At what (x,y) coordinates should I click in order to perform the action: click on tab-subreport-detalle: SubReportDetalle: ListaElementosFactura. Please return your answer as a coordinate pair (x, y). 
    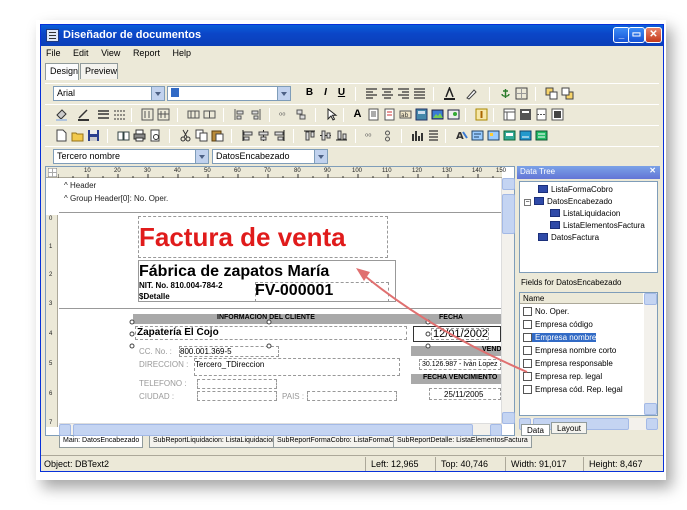
    Looking at the image, I should click on (462, 442).